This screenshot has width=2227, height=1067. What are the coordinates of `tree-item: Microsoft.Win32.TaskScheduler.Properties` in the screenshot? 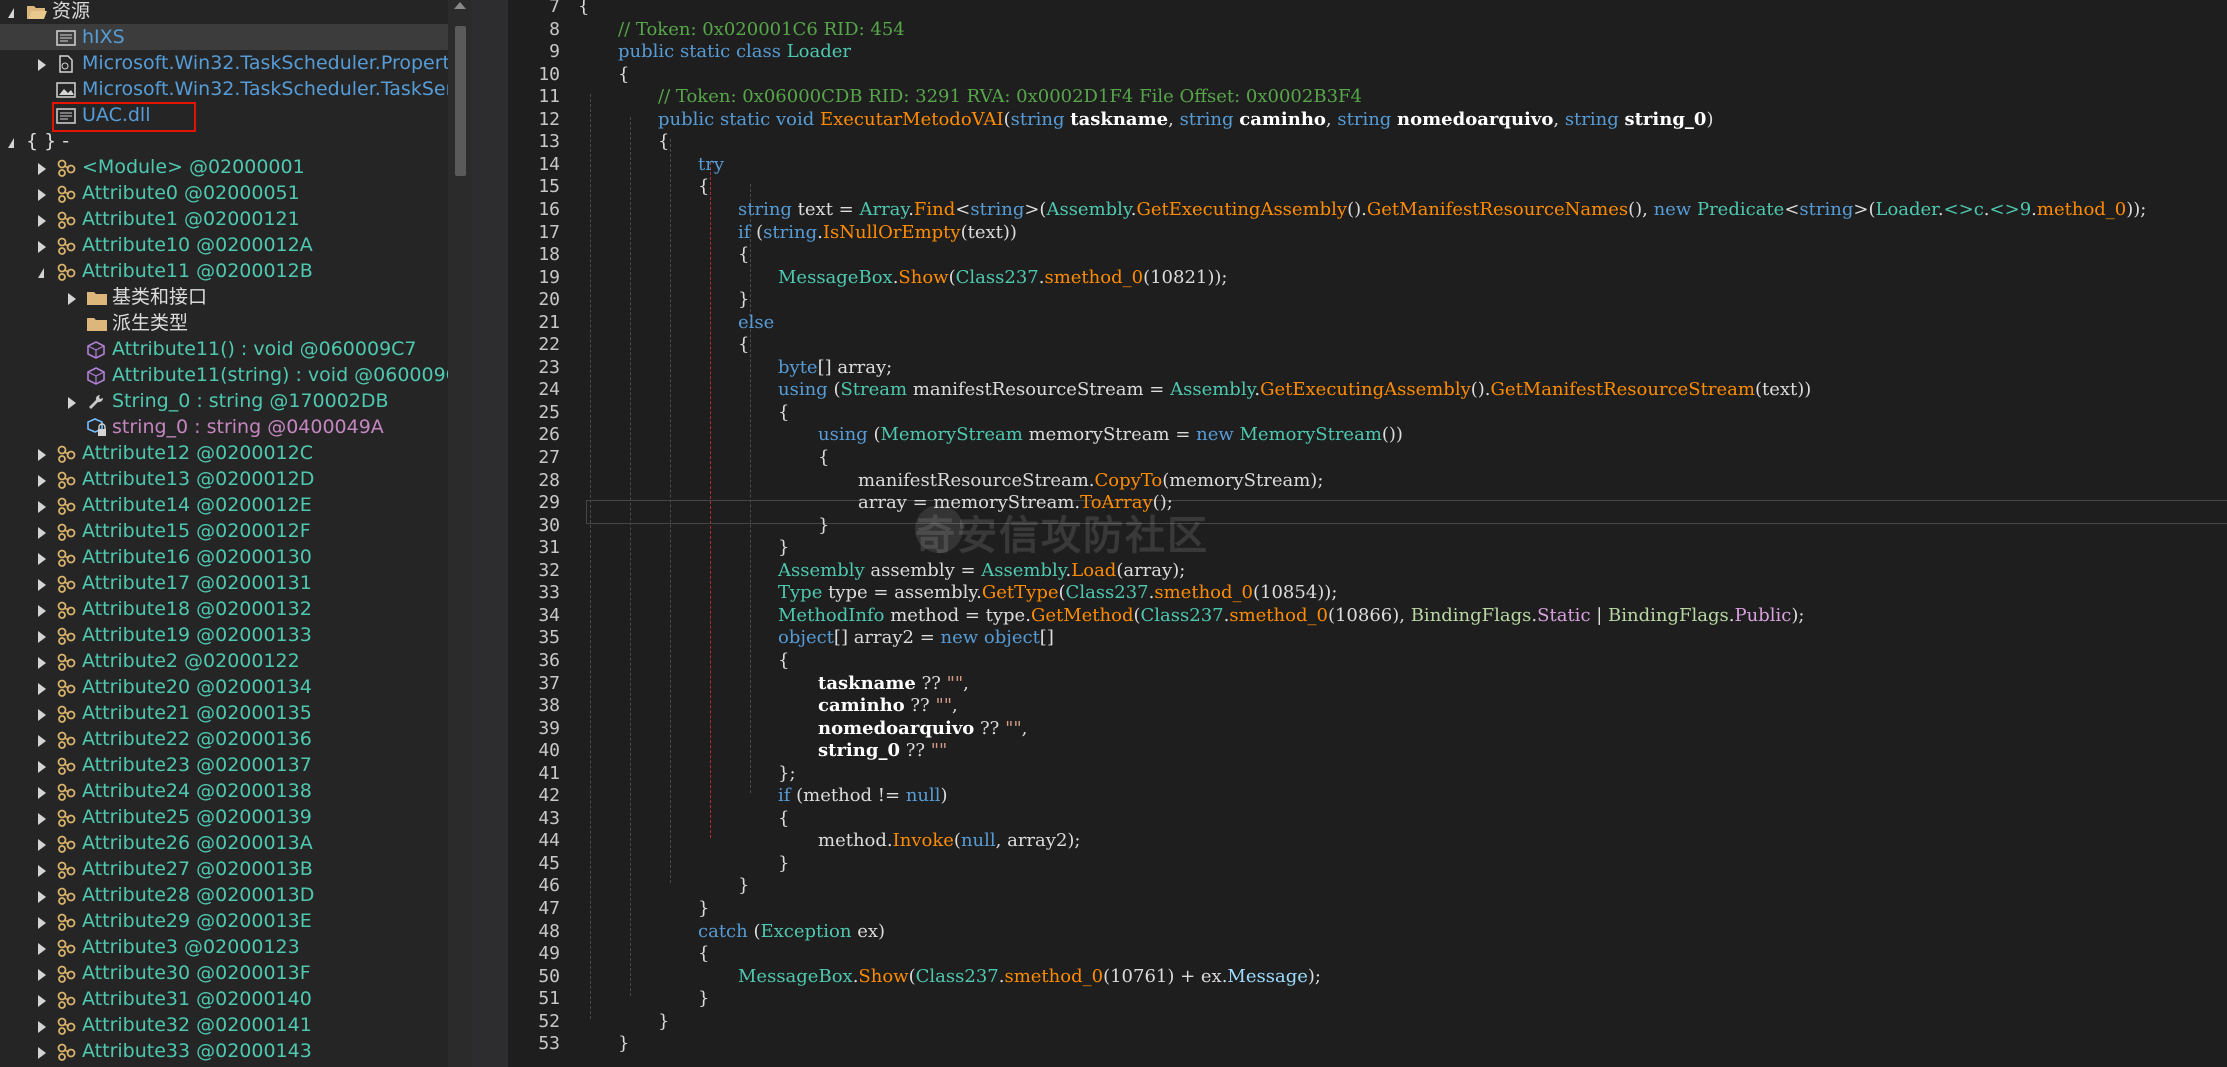 It's located at (224, 63).